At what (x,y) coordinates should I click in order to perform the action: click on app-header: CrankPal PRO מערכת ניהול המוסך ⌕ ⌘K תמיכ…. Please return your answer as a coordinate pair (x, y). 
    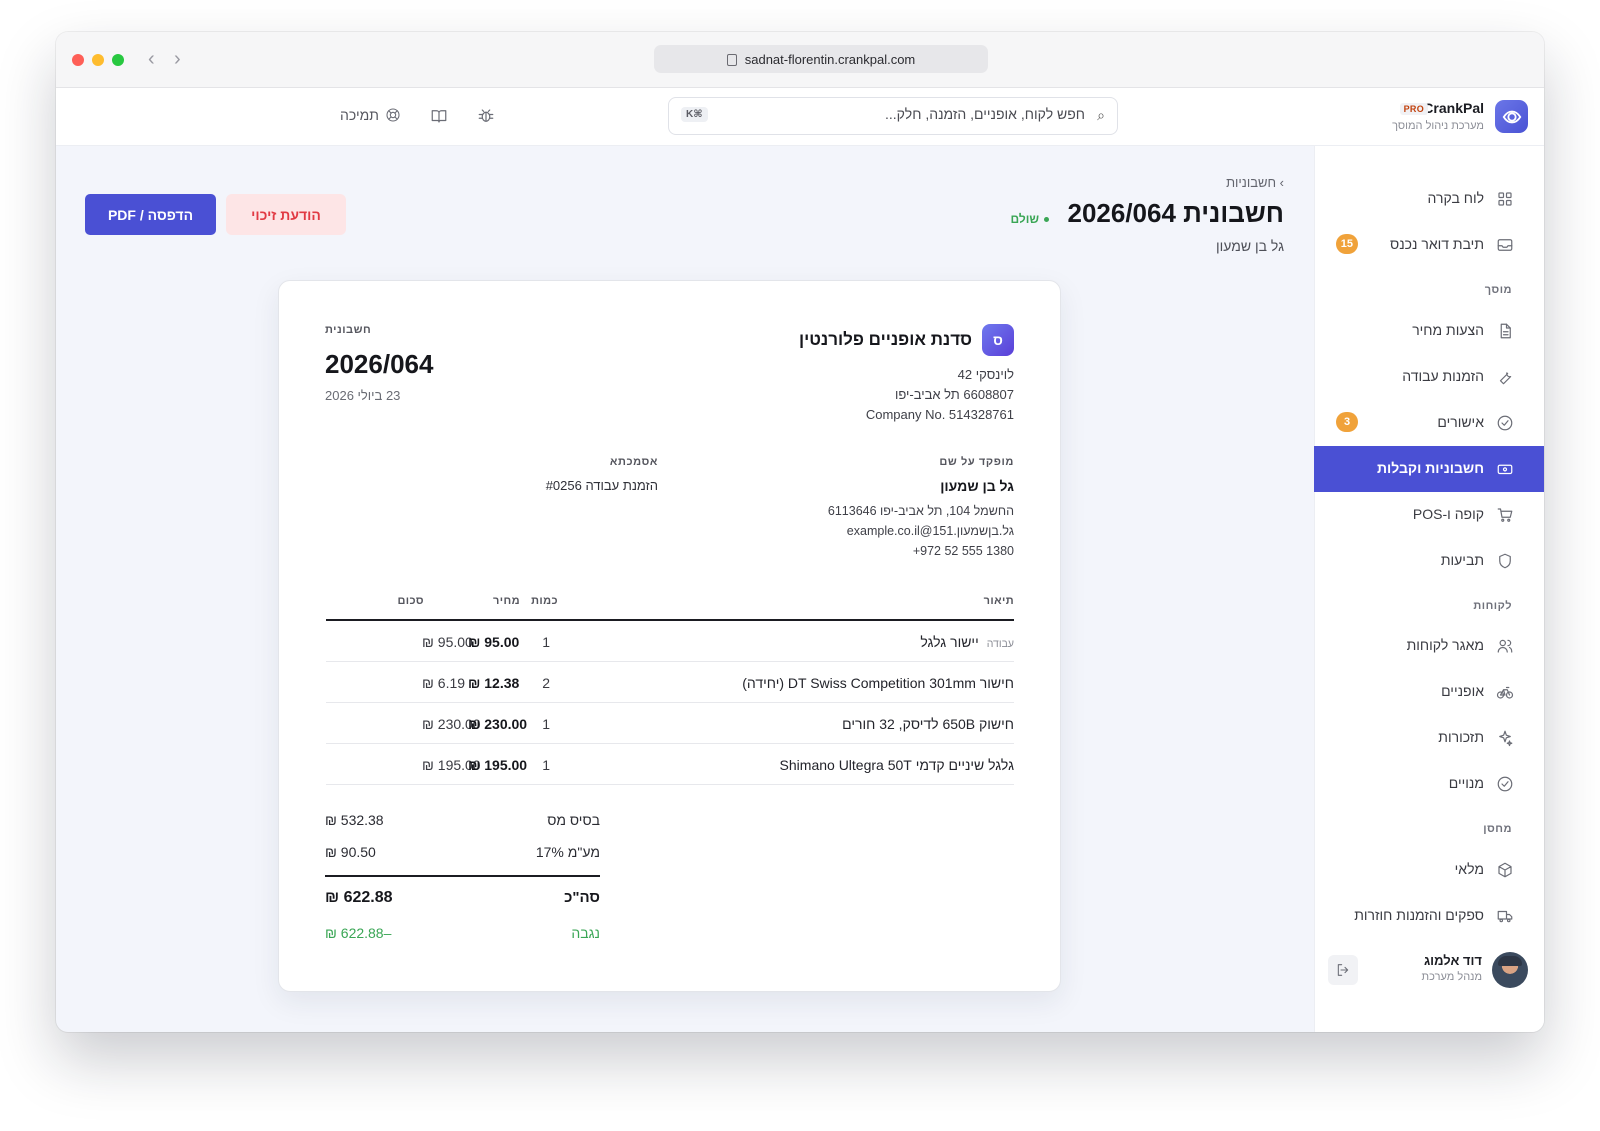
    Looking at the image, I should click on (800, 117).